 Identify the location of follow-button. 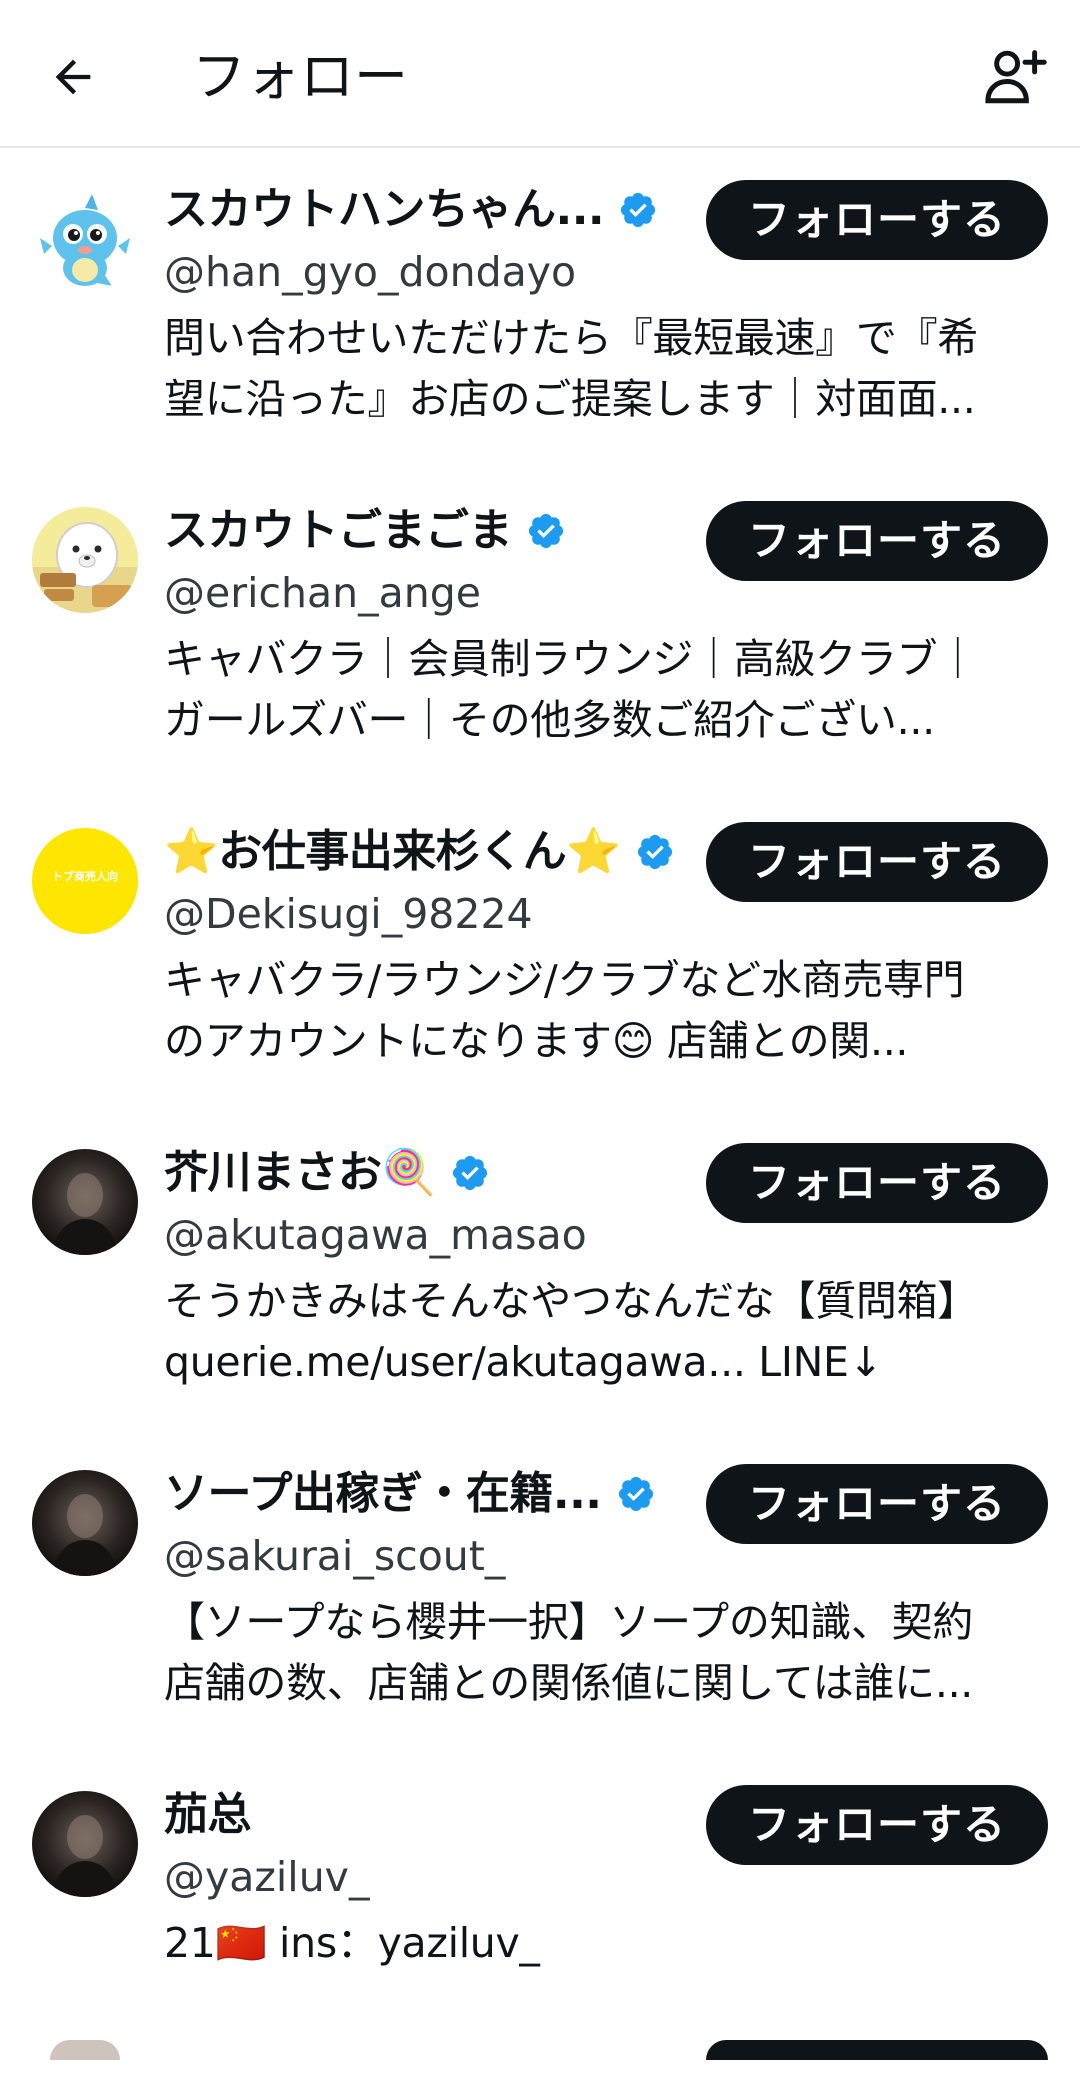
(877, 2050).